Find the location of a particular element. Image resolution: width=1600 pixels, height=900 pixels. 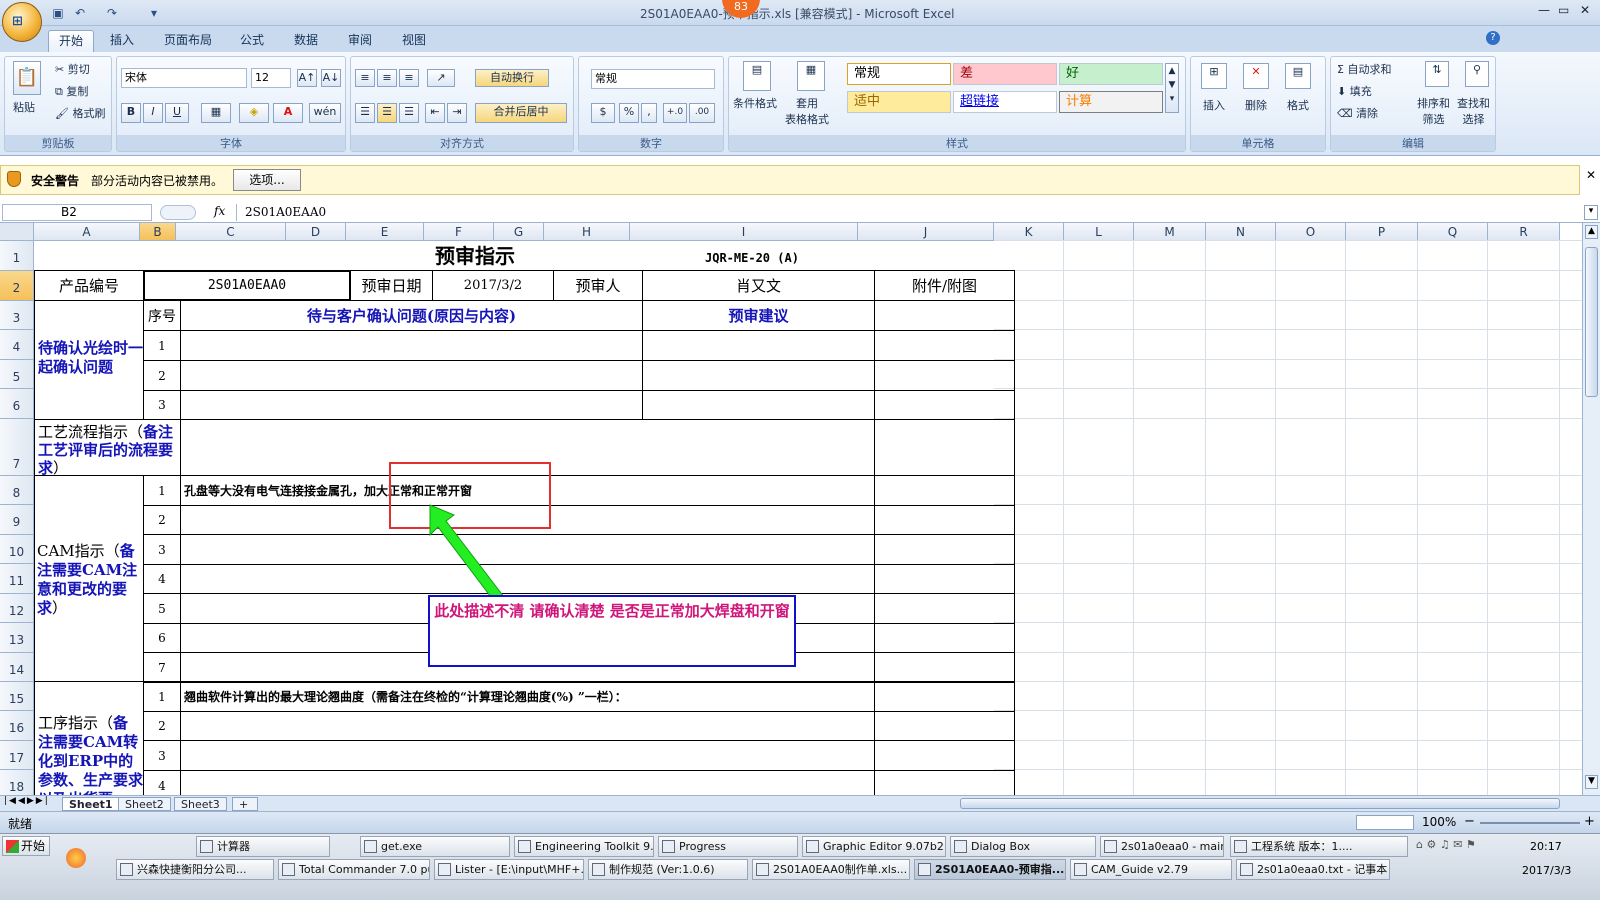

seq-header: 序号 is located at coordinates (162, 315).